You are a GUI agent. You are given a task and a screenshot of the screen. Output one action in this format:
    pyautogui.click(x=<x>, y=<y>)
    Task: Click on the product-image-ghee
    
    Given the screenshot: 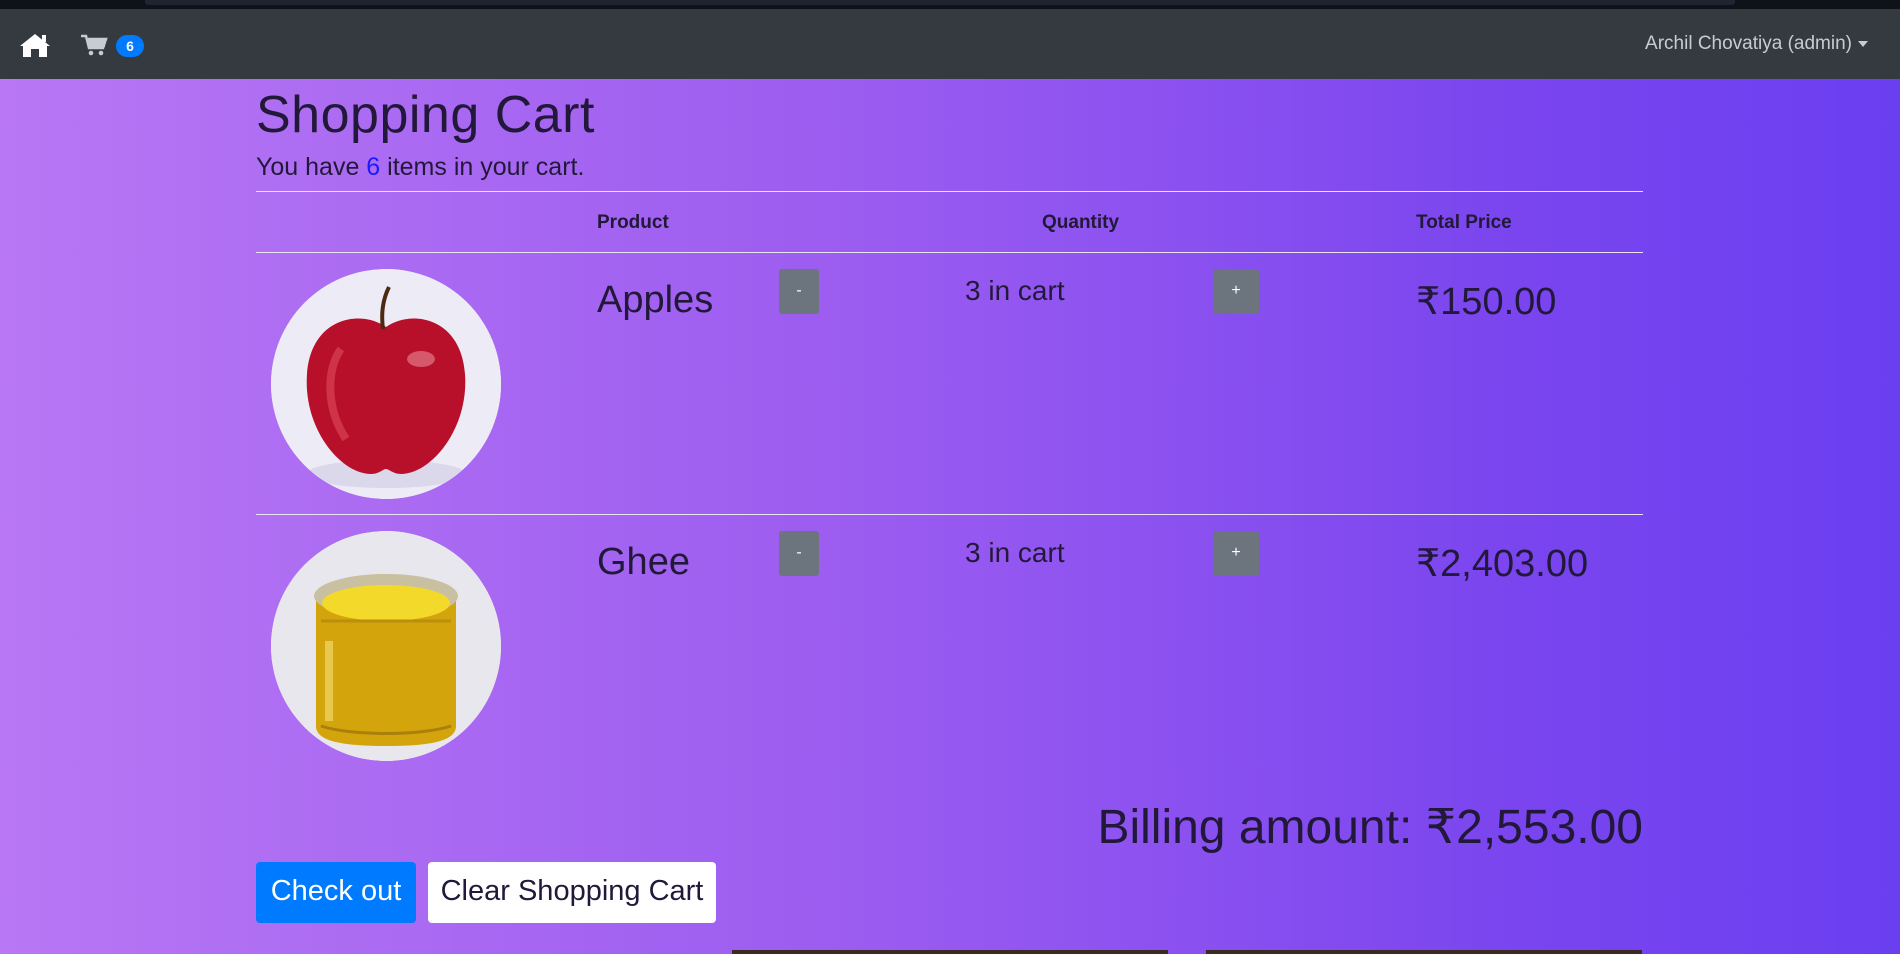 What is the action you would take?
    pyautogui.click(x=386, y=646)
    